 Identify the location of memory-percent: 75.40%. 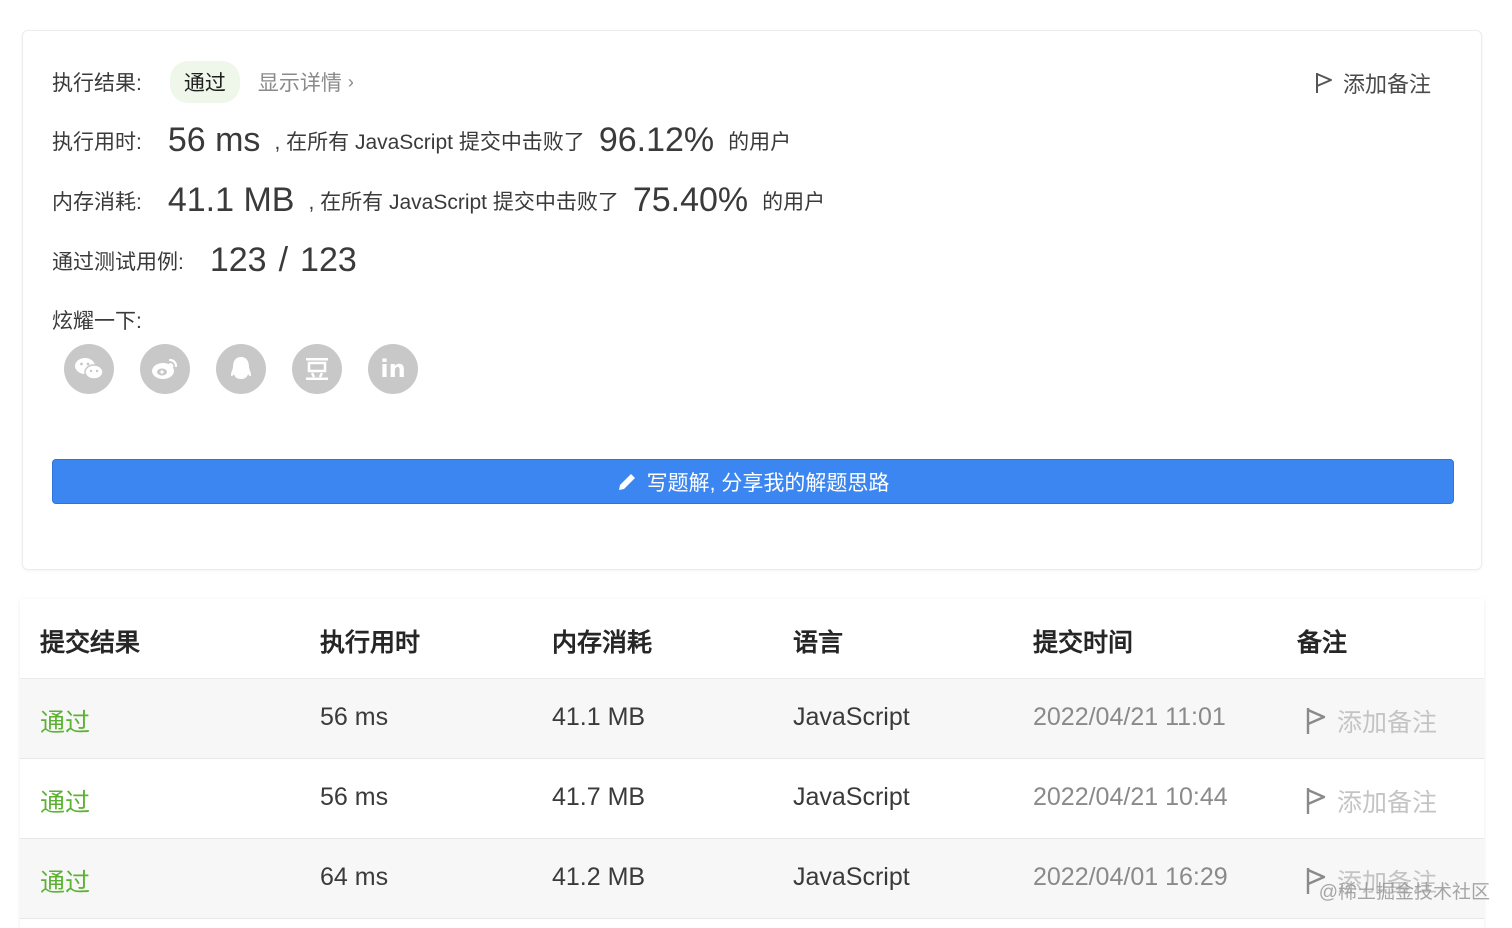
(690, 200).